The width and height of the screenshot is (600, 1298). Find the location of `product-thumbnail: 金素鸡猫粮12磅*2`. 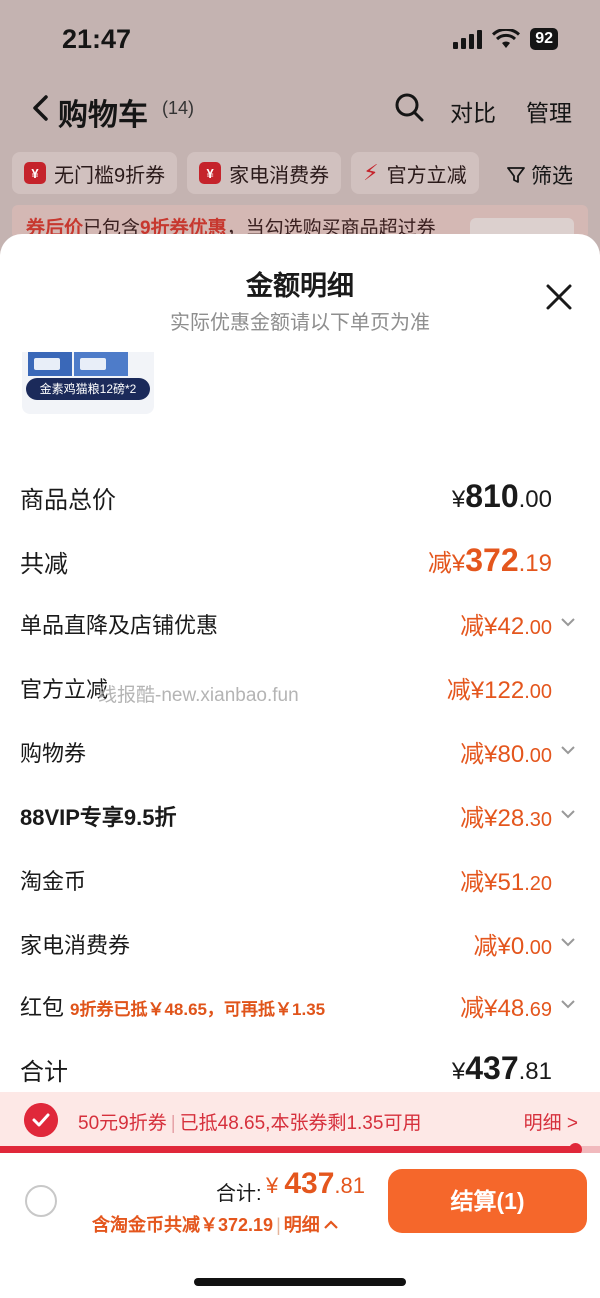

product-thumbnail: 金素鸡猫粮12磅*2 is located at coordinates (88, 383).